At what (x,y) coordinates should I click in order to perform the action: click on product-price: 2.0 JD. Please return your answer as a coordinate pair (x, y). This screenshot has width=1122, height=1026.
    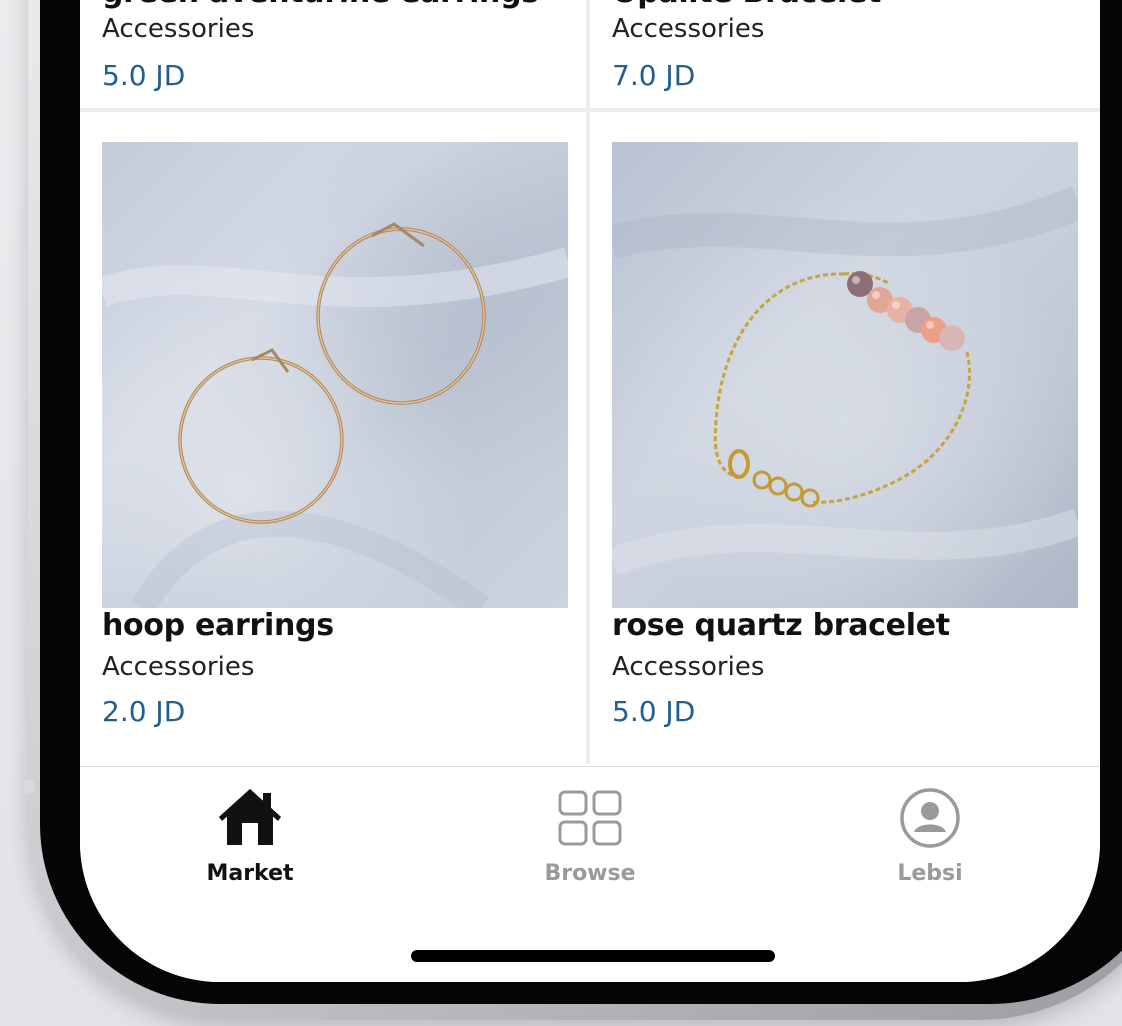
    Looking at the image, I should click on (144, 711).